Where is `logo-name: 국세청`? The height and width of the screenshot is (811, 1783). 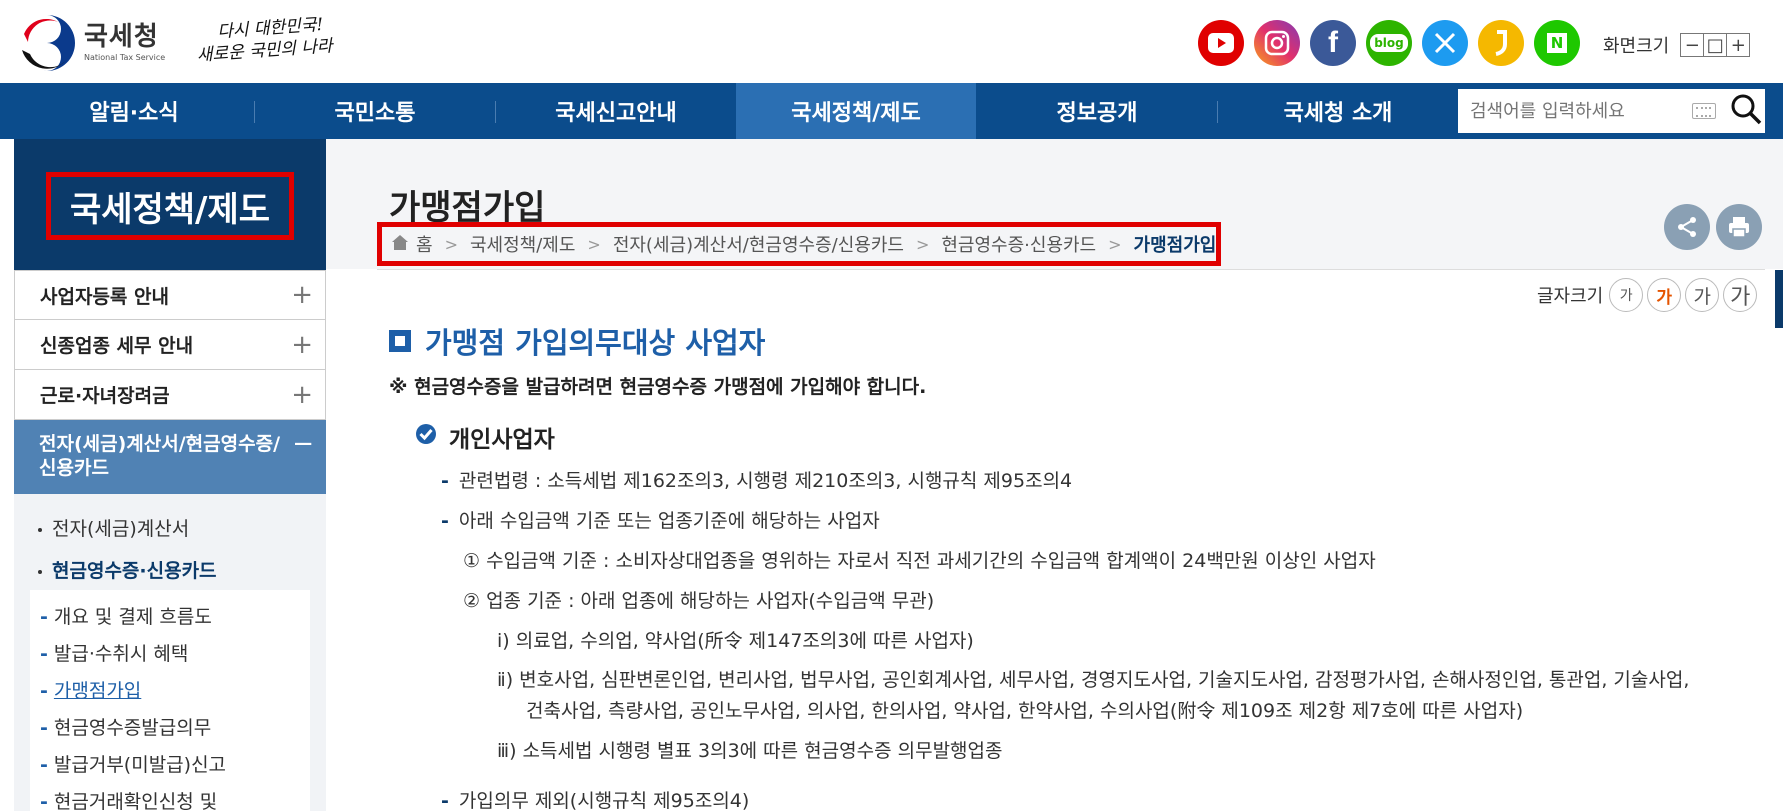
logo-name: 국세청 is located at coordinates (121, 37).